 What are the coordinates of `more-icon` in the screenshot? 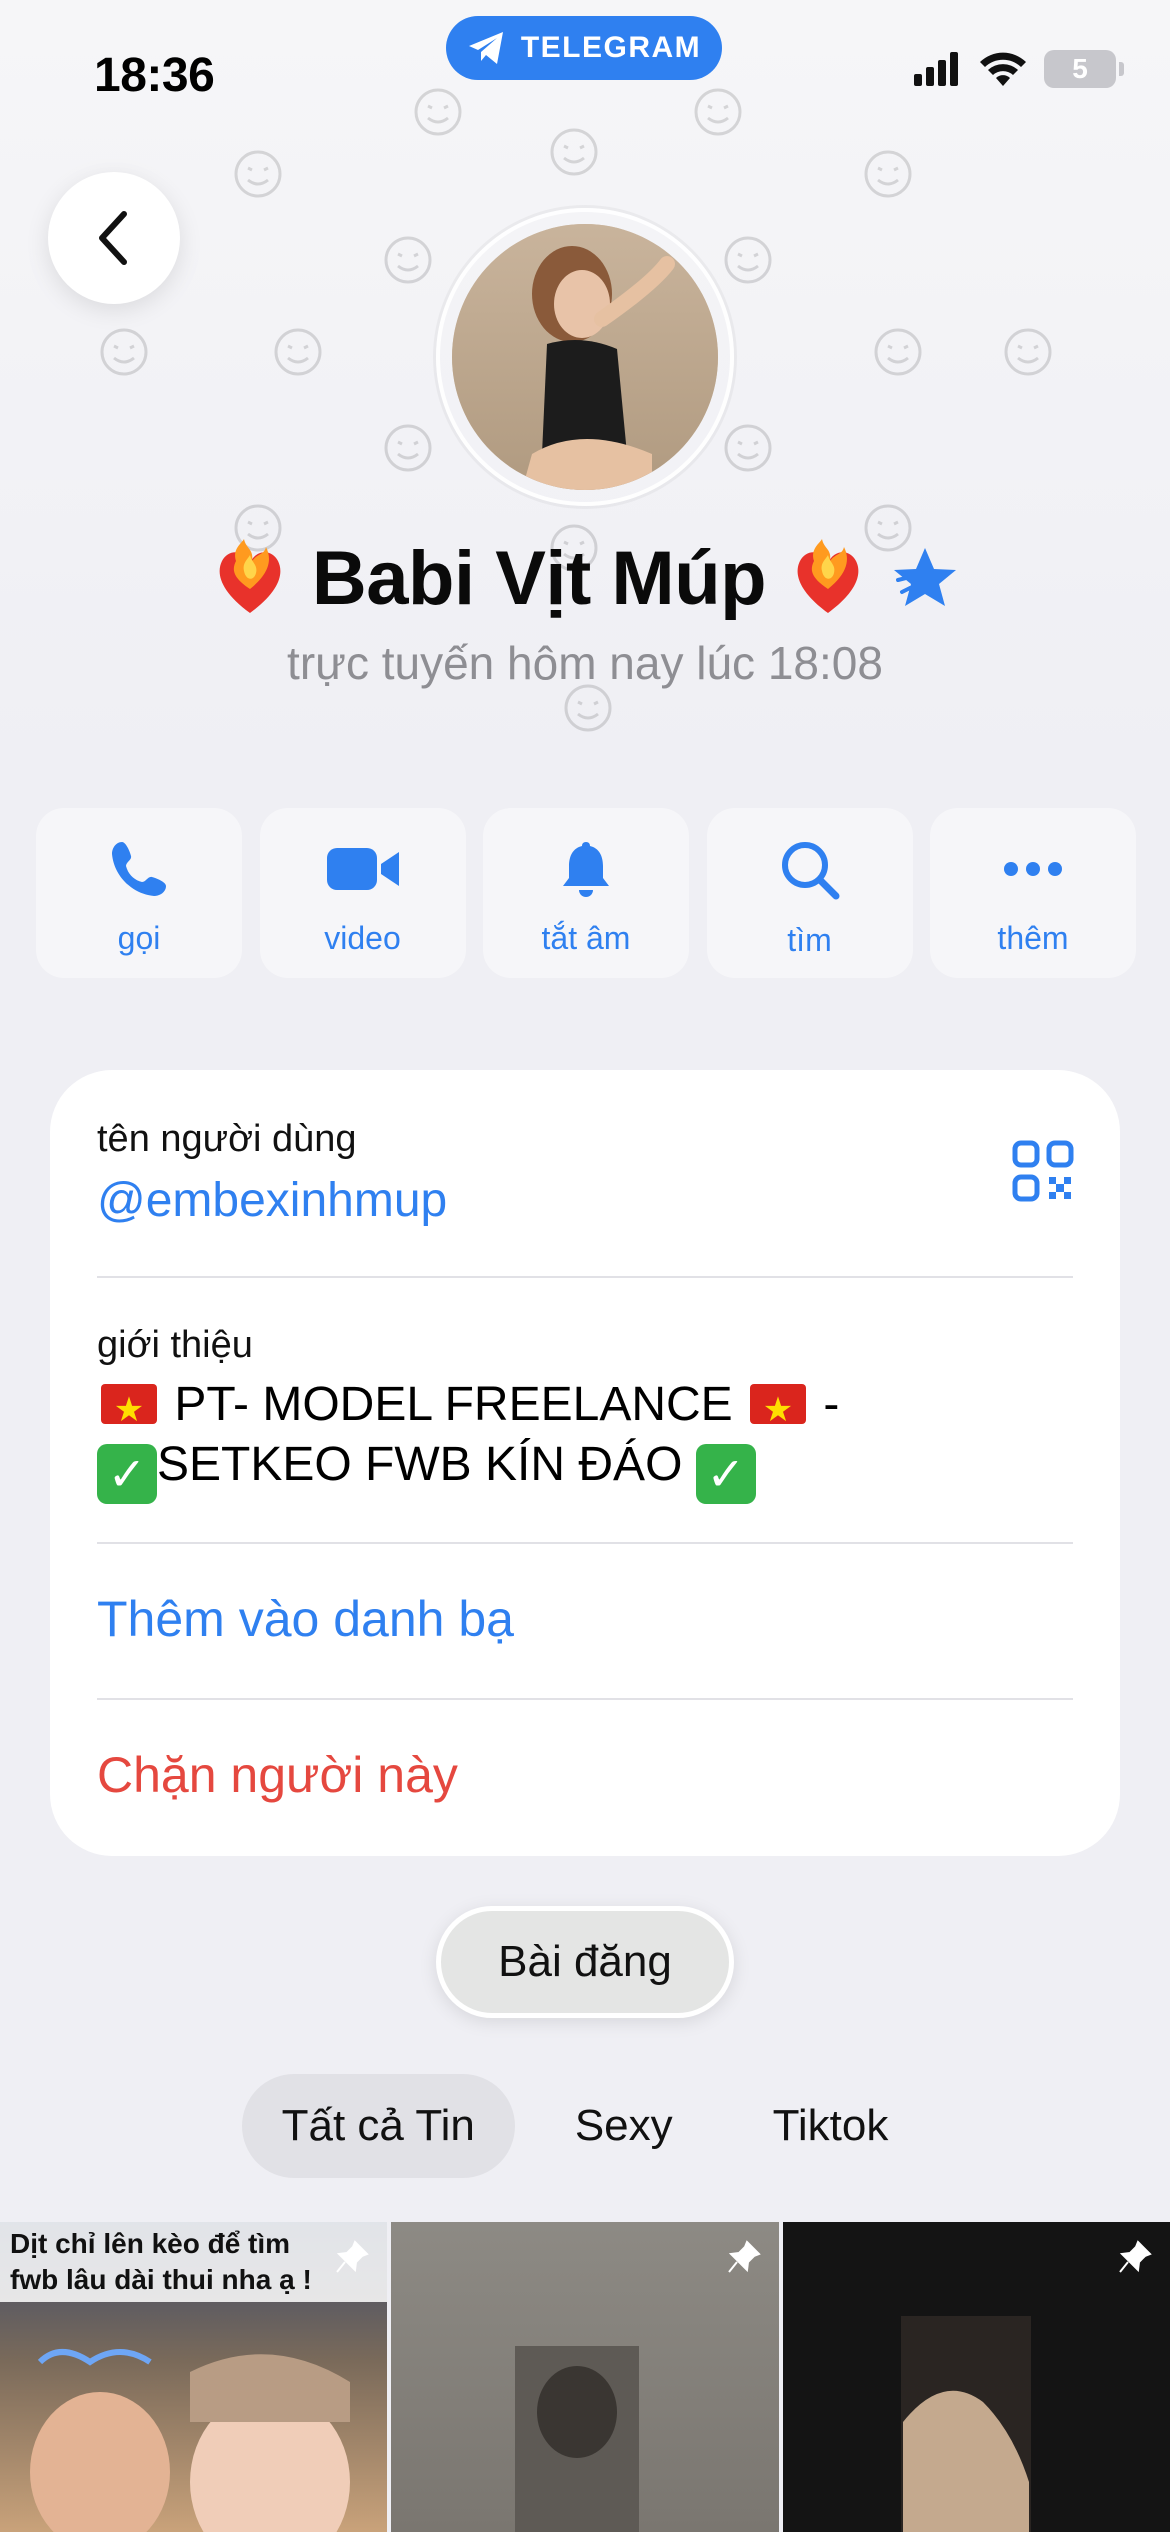 It's located at (1033, 869).